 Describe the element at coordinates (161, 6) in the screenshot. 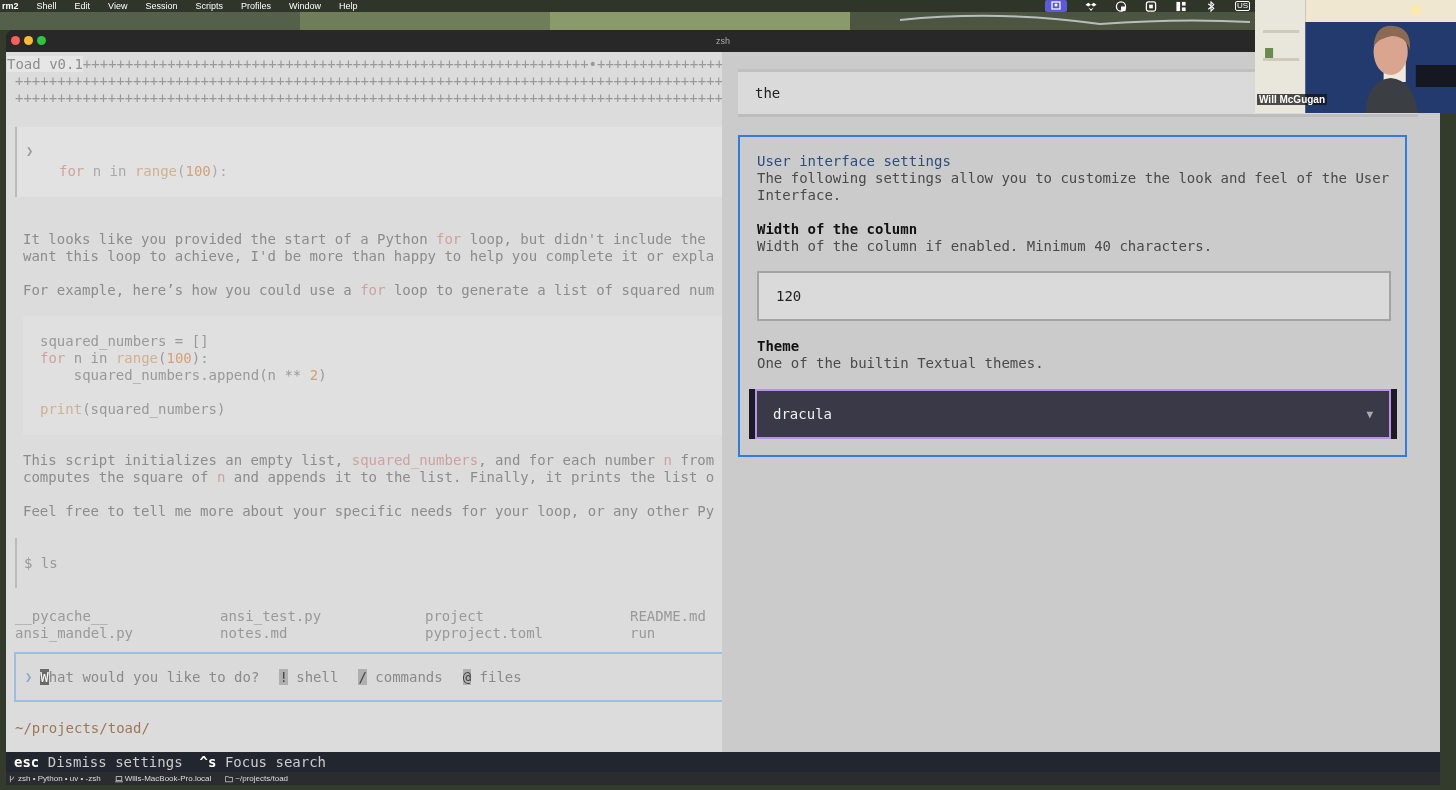

I see `menu-item: Session` at that location.